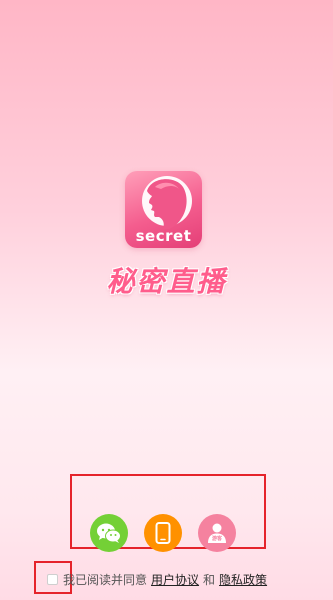 This screenshot has width=333, height=600. I want to click on agreement-row: 我已阅读并同意 用户协议 和 隐私政策, so click(157, 579).